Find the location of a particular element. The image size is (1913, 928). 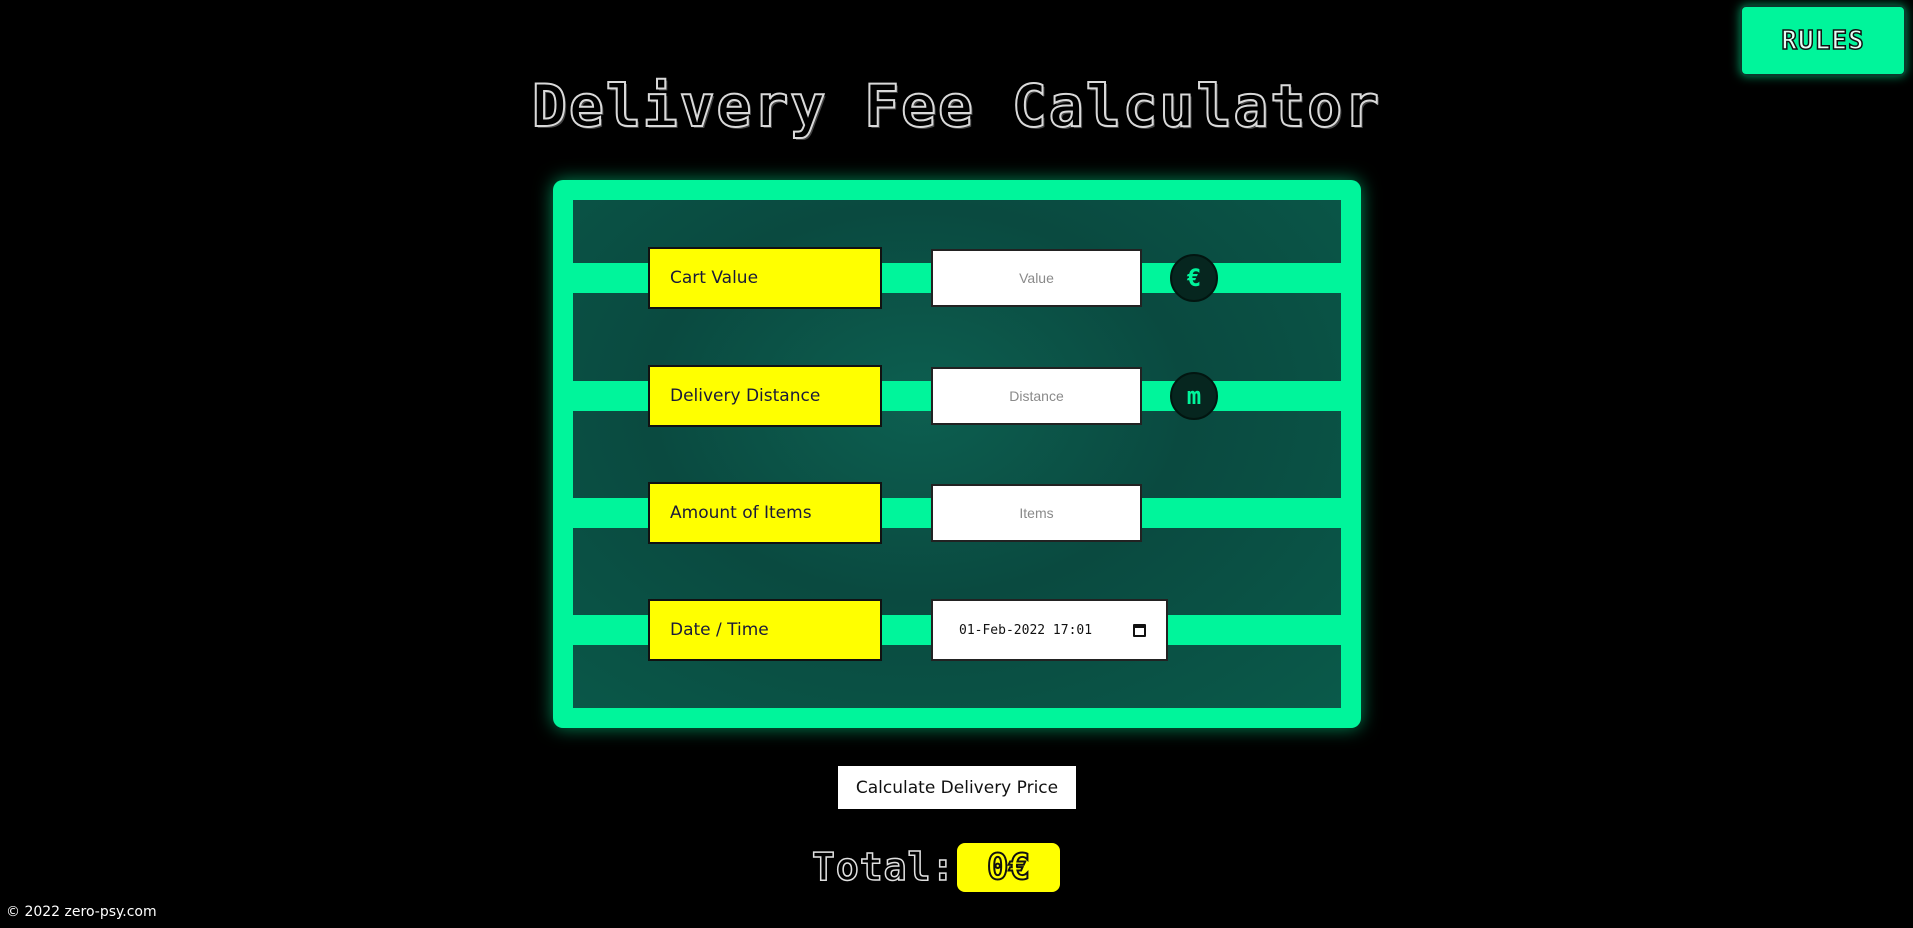

date-time-value: 01-Feb-2022 17:01 is located at coordinates (1026, 630).